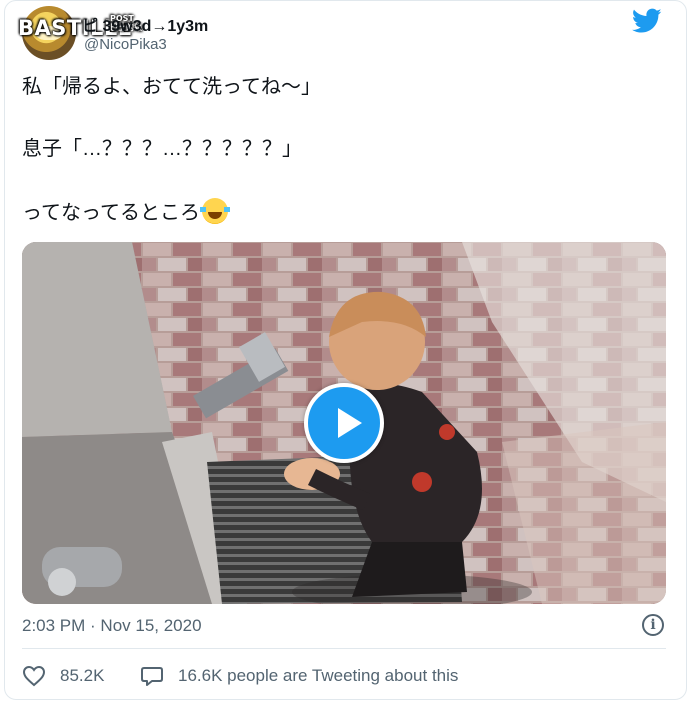 The image size is (693, 704). Describe the element at coordinates (82, 675) in the screenshot. I see `like-count: 85.2K` at that location.